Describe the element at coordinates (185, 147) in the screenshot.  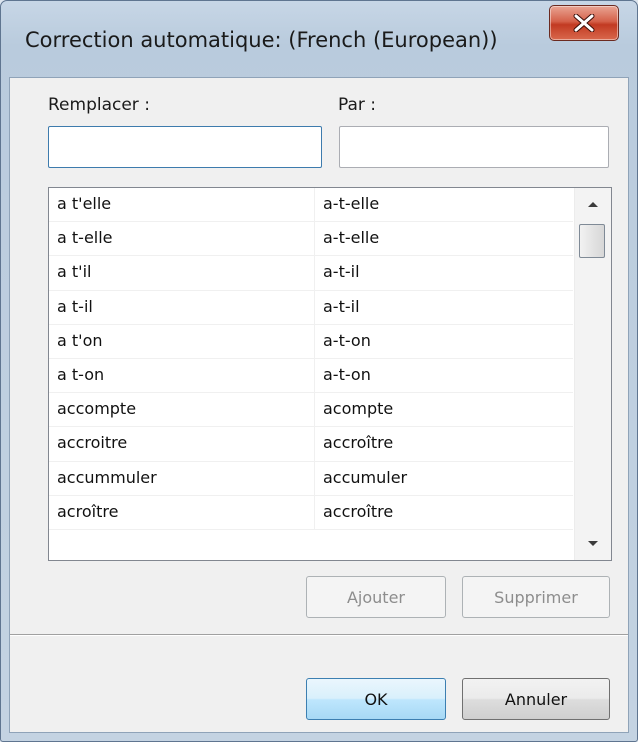
I see `replace-input` at that location.